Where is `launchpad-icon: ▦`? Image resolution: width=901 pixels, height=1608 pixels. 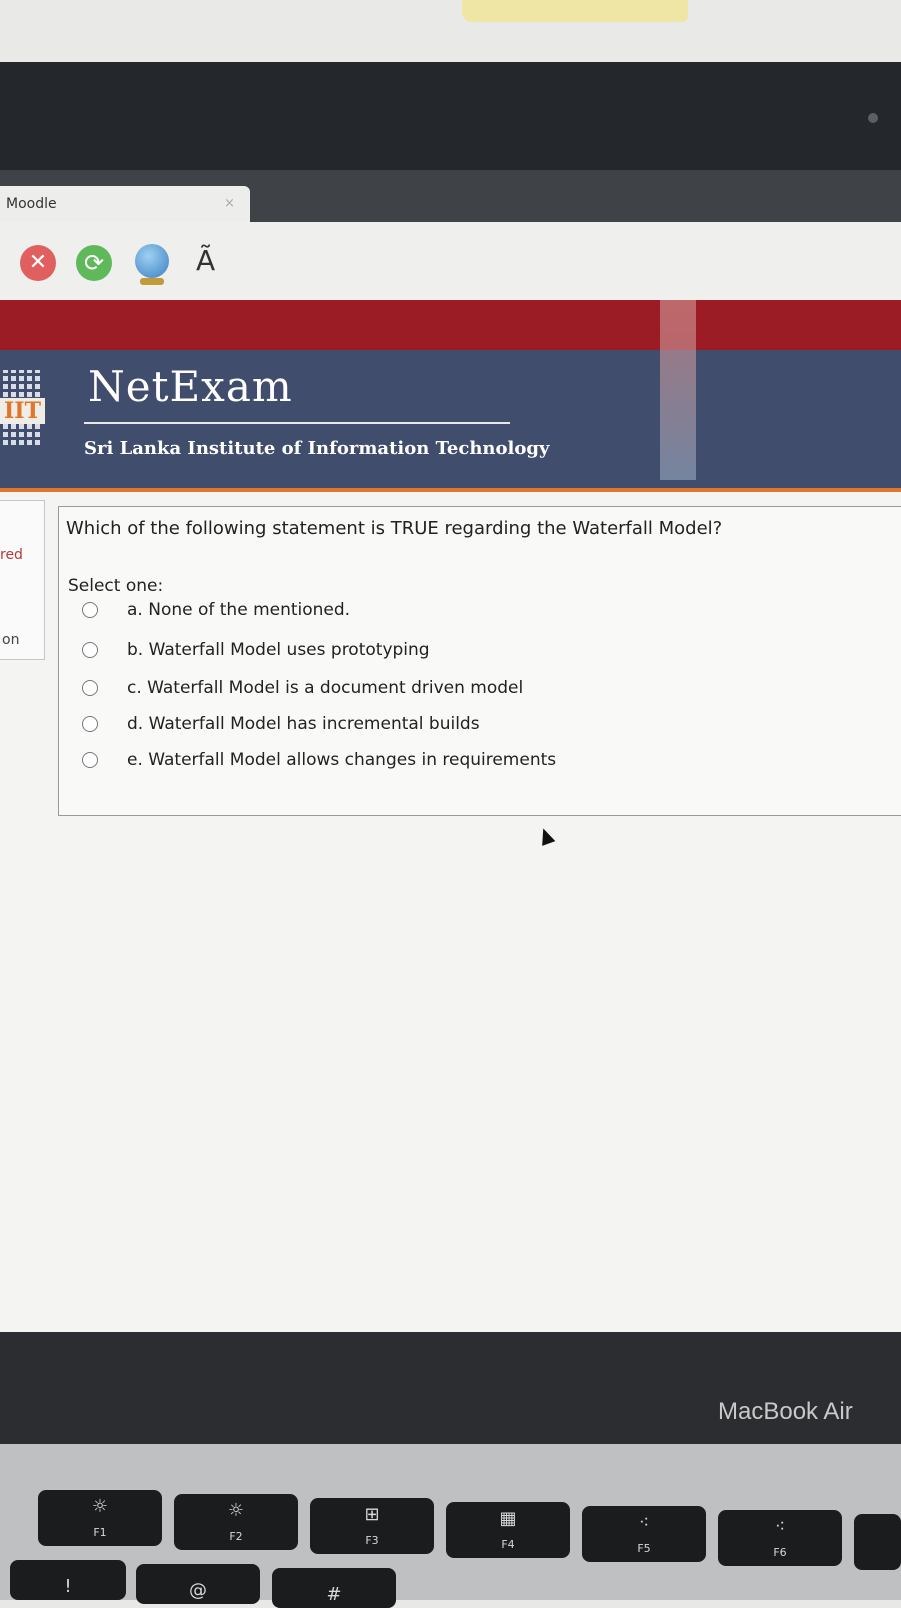
launchpad-icon: ▦ is located at coordinates (508, 1518).